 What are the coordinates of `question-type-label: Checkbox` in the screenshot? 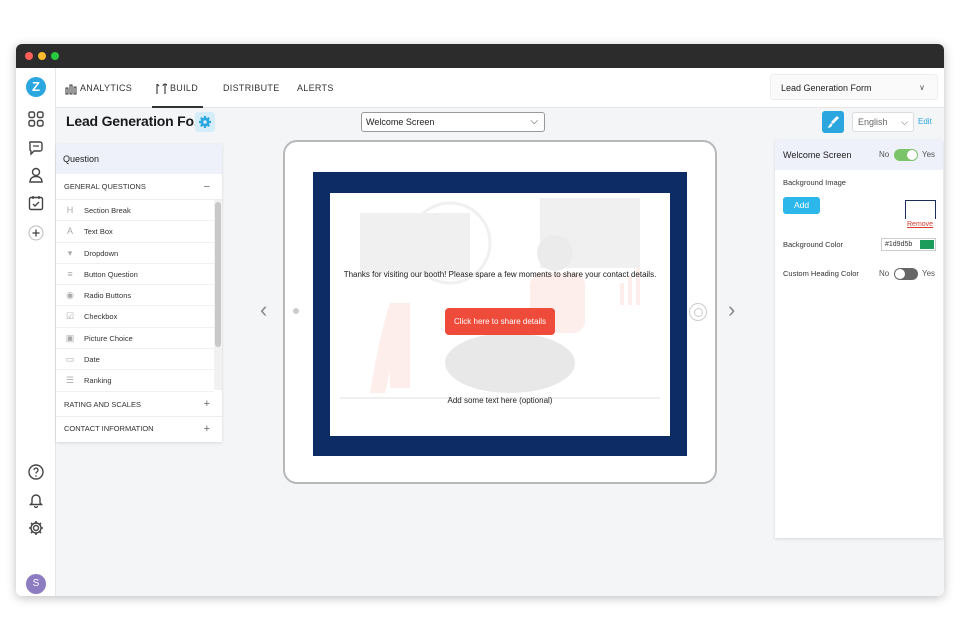 It's located at (101, 317).